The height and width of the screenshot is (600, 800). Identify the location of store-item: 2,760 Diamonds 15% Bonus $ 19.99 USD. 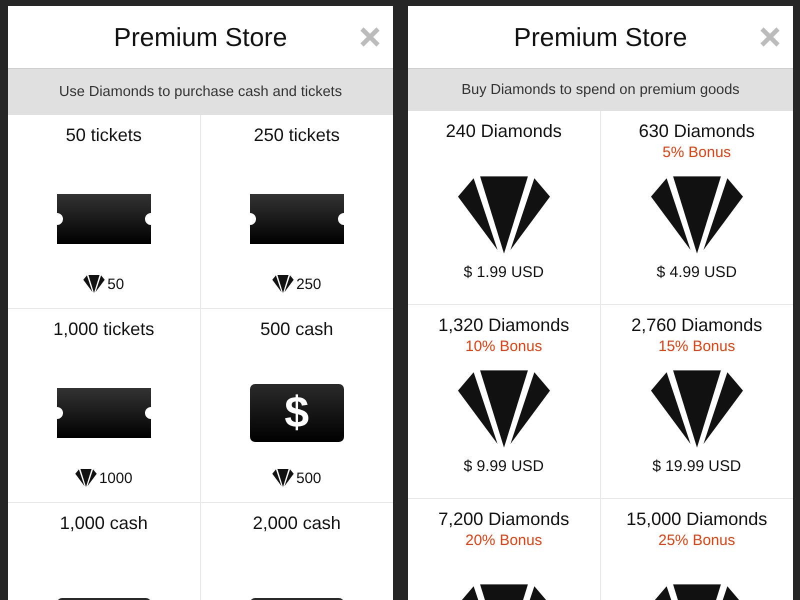
(696, 402).